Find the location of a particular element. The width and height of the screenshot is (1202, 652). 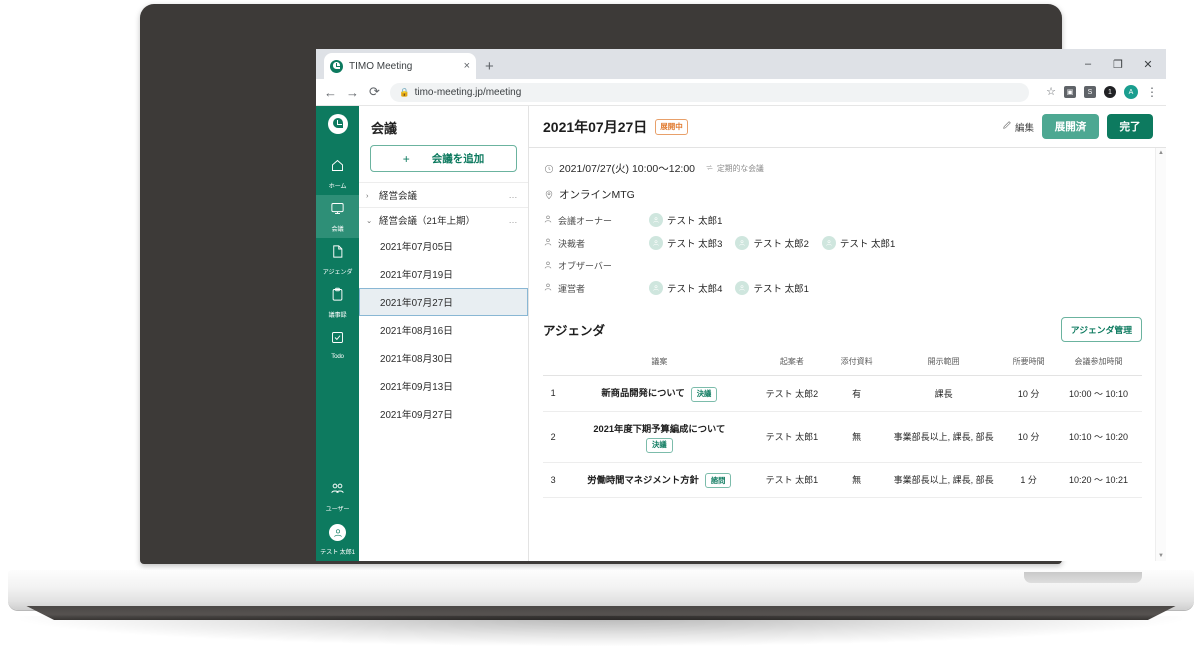

cell-topic: 労働時間マネジメント方針 諮問 is located at coordinates (659, 480).